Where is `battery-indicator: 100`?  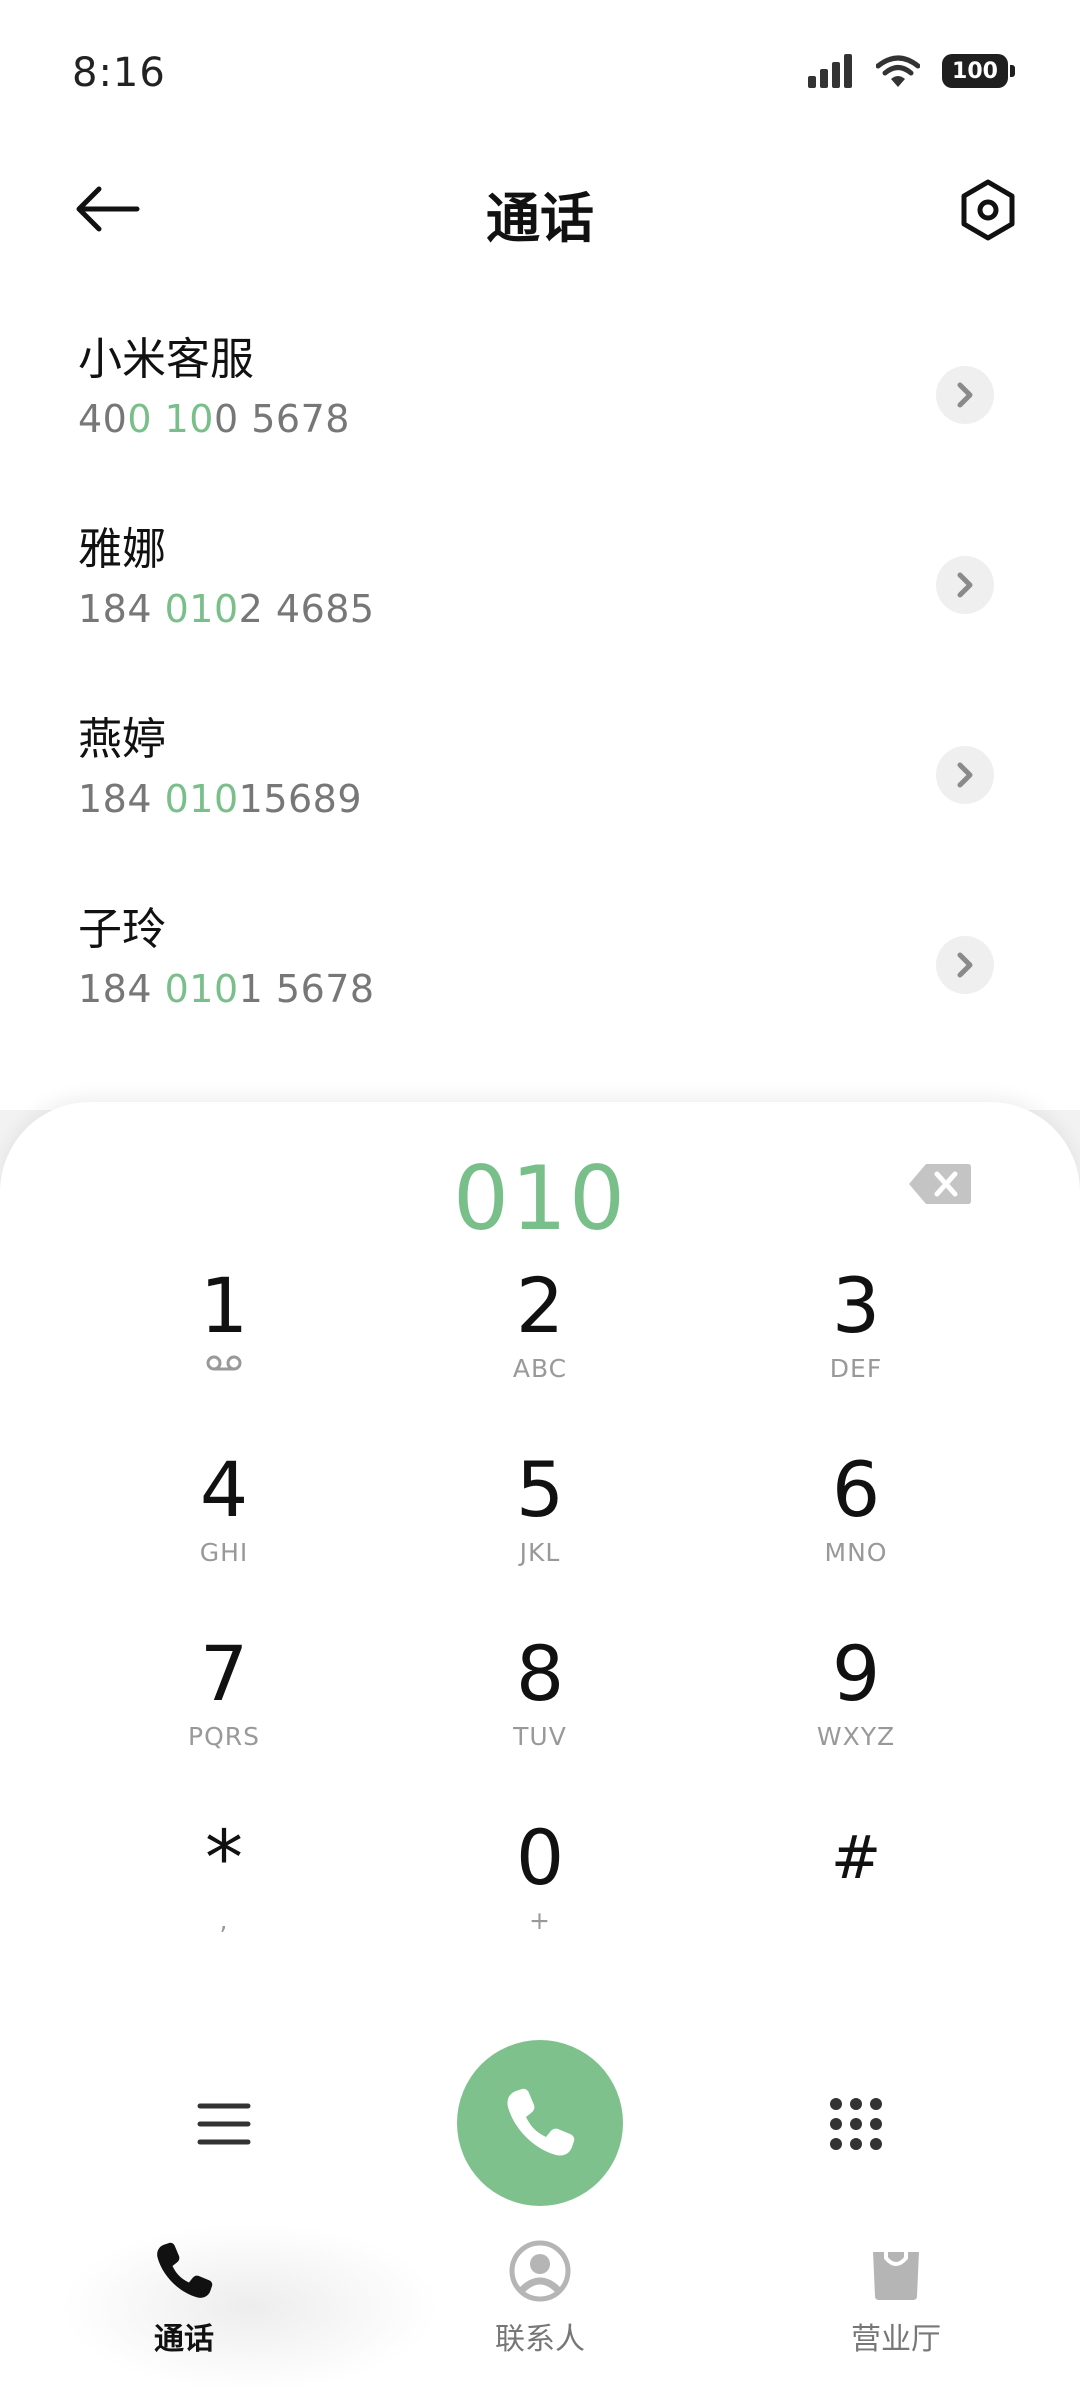 battery-indicator: 100 is located at coordinates (978, 71).